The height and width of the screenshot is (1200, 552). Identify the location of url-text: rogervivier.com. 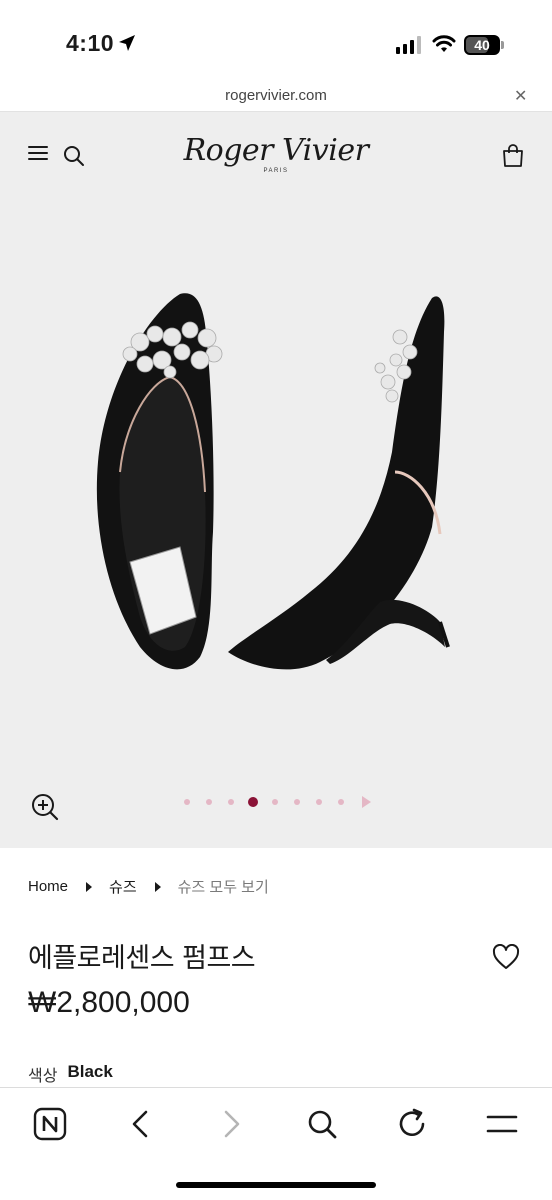
(276, 95).